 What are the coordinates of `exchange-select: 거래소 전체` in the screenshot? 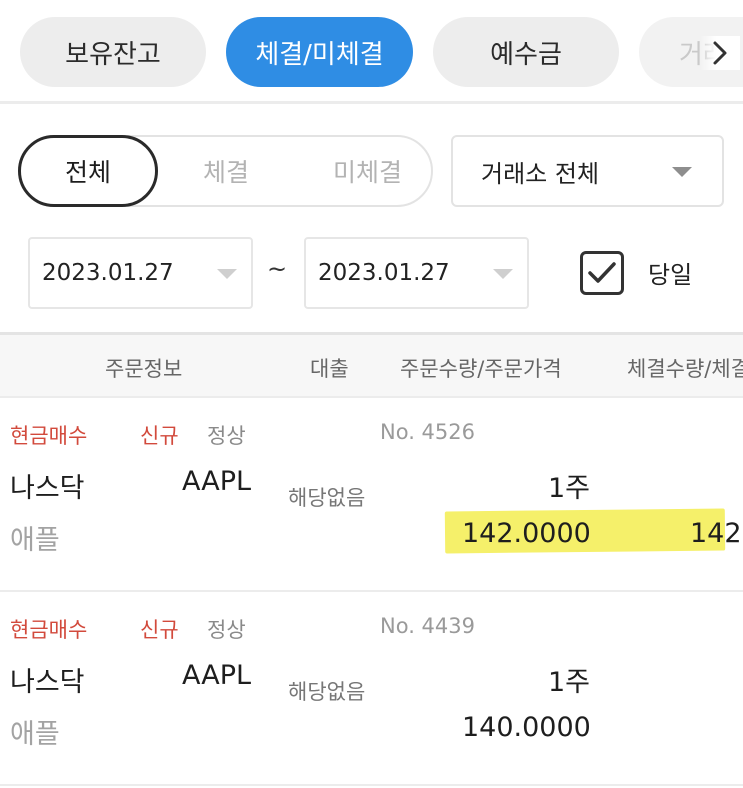 It's located at (587, 171).